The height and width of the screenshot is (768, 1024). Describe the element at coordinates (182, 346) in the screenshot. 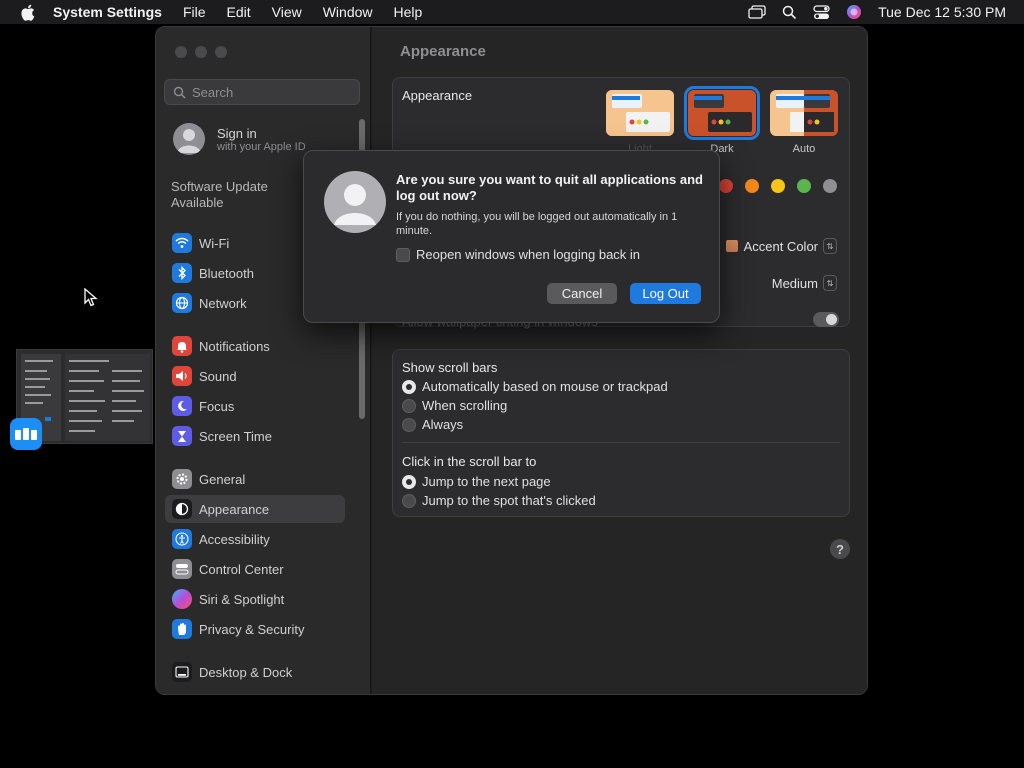

I see `bell-icon` at that location.